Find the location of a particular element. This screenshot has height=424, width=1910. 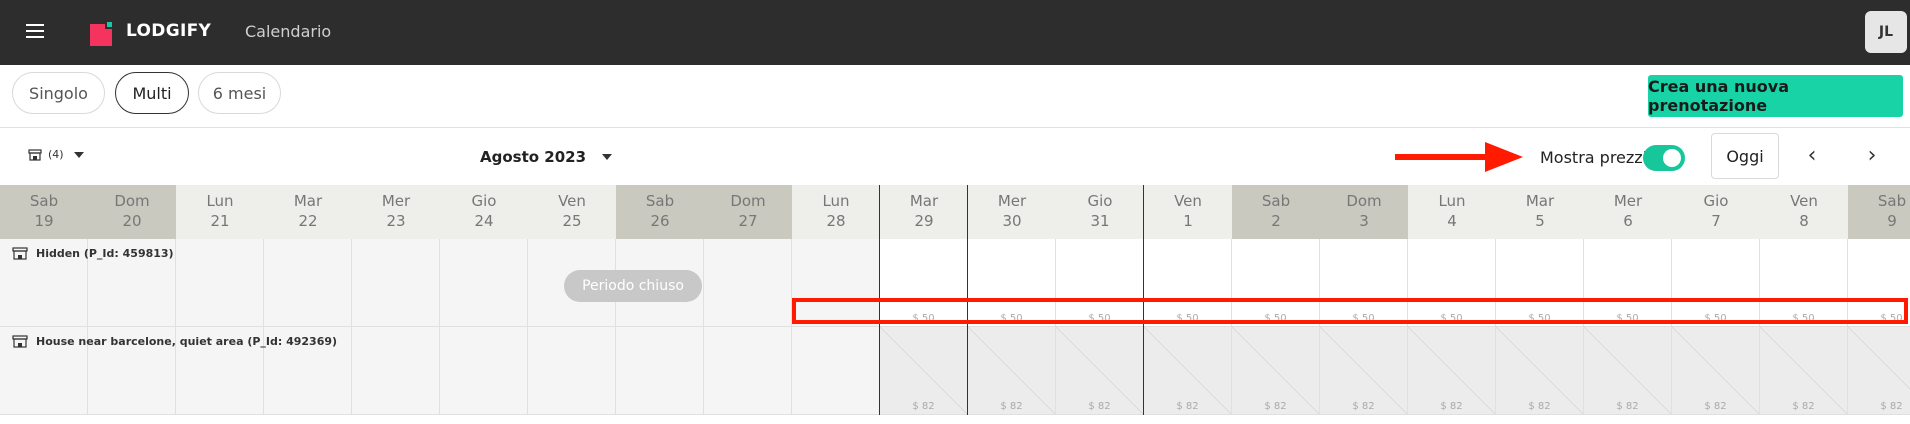

day-number: 3 is located at coordinates (1364, 221).